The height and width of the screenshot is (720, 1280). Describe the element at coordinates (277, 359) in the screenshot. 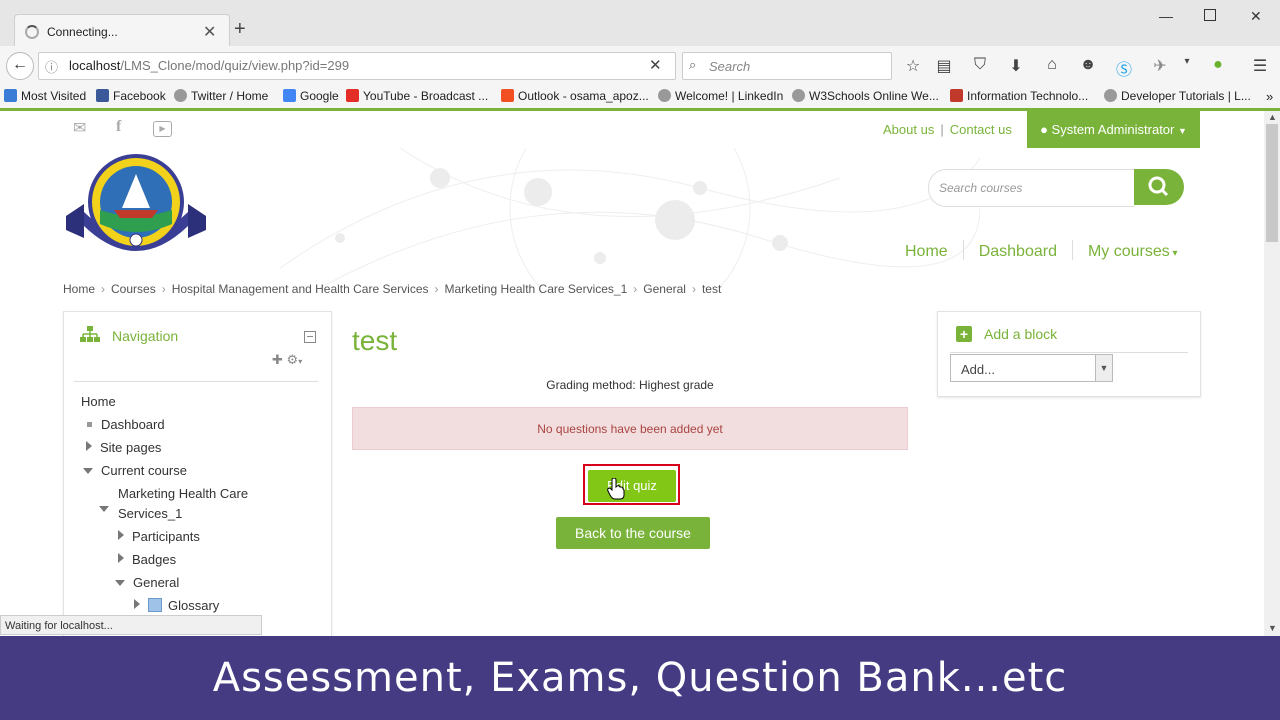

I see `move-icon: ✚` at that location.